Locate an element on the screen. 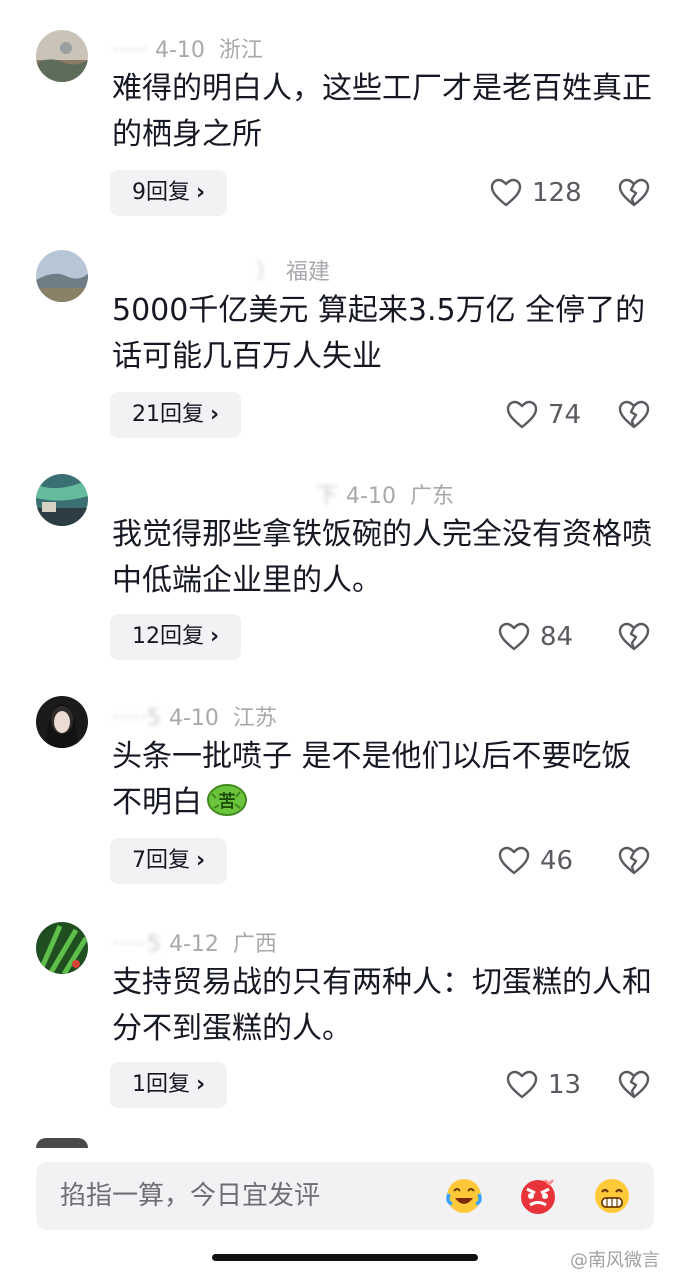  emoji-label: 苦 is located at coordinates (227, 801).